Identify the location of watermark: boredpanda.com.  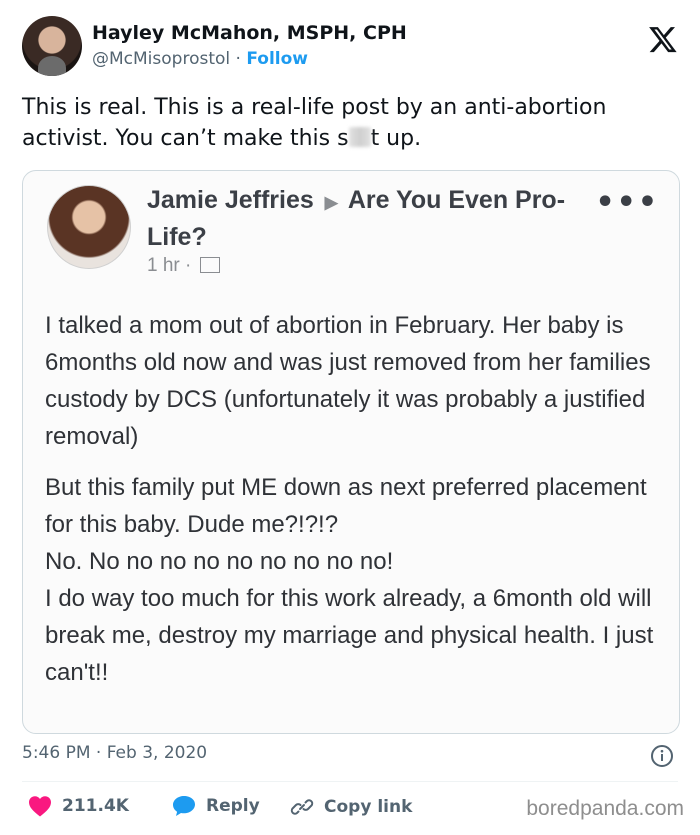
(605, 808).